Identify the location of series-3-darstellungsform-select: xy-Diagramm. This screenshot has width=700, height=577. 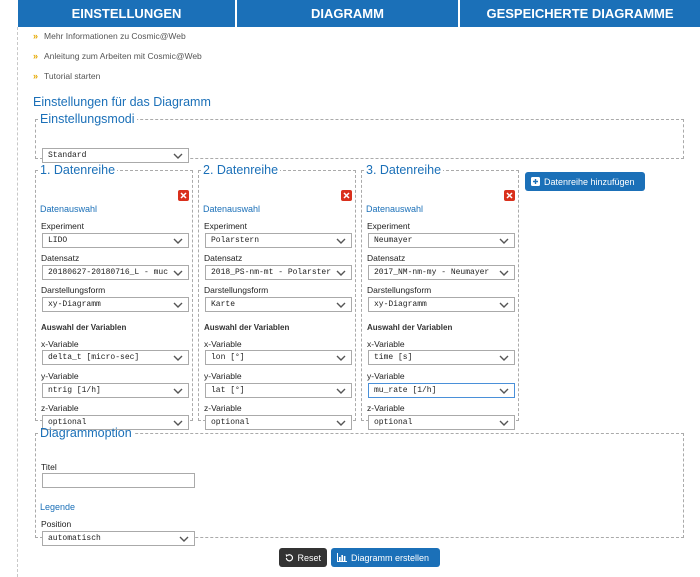
(441, 304).